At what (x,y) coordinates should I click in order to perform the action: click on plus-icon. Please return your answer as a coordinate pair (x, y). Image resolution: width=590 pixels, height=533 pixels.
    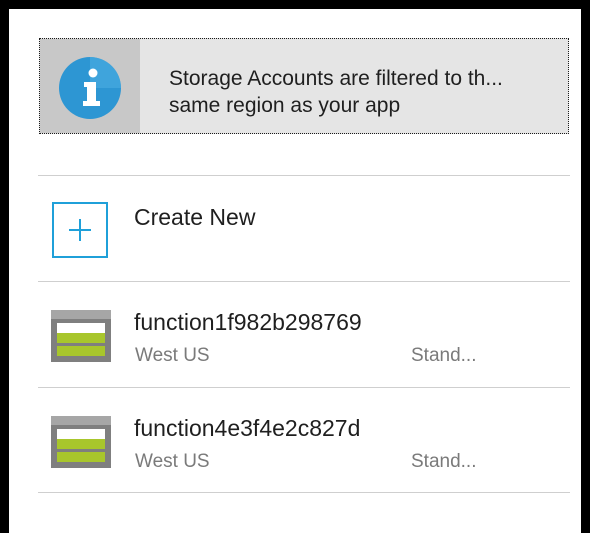
    Looking at the image, I should click on (80, 230).